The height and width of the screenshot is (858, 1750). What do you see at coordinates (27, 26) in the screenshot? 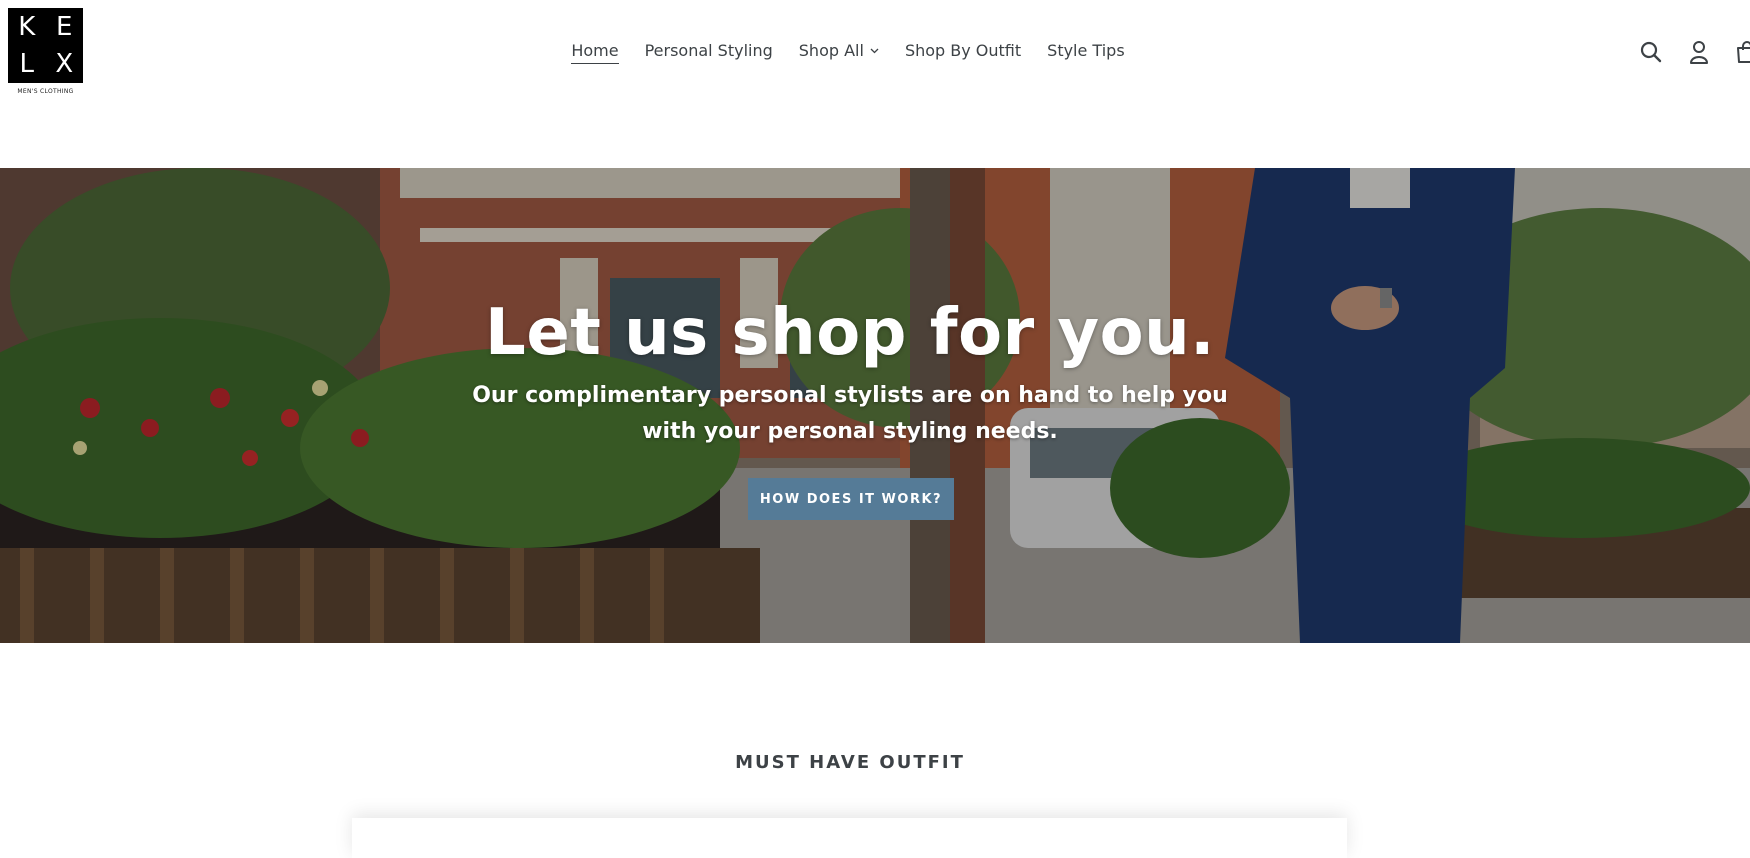
I see `logo-letter-k: K` at bounding box center [27, 26].